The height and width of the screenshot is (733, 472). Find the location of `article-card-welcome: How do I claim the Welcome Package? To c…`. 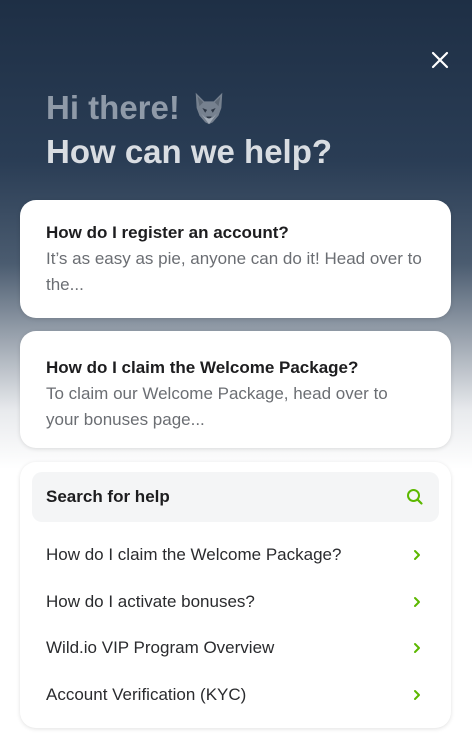

article-card-welcome: How do I claim the Welcome Package? To c… is located at coordinates (235, 389).